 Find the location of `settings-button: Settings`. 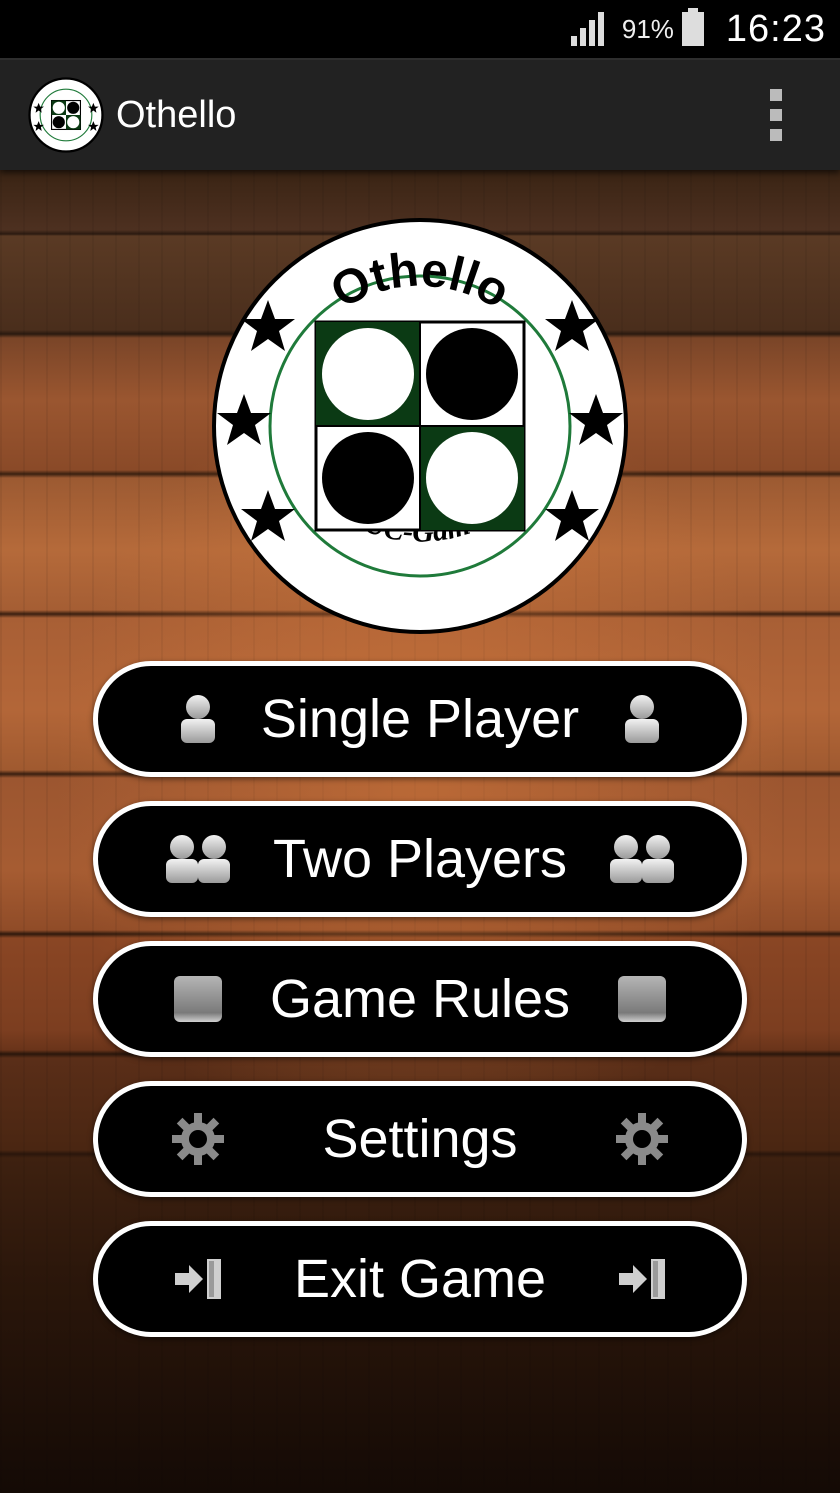

settings-button: Settings is located at coordinates (420, 1139).